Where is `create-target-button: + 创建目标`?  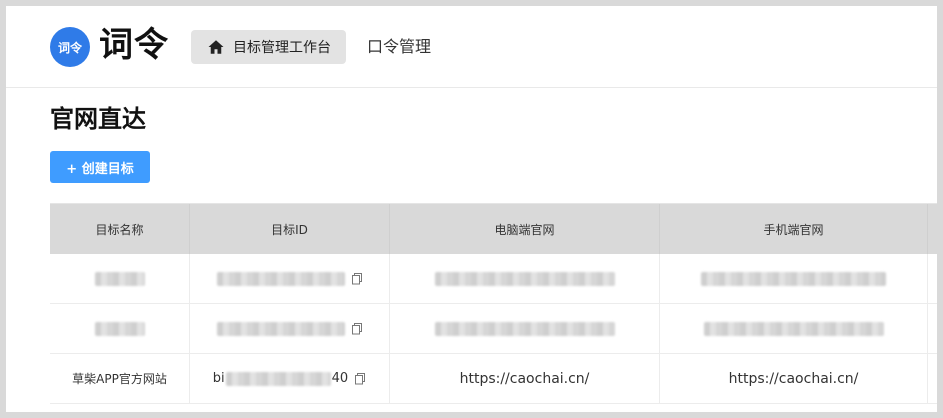 create-target-button: + 创建目标 is located at coordinates (100, 167).